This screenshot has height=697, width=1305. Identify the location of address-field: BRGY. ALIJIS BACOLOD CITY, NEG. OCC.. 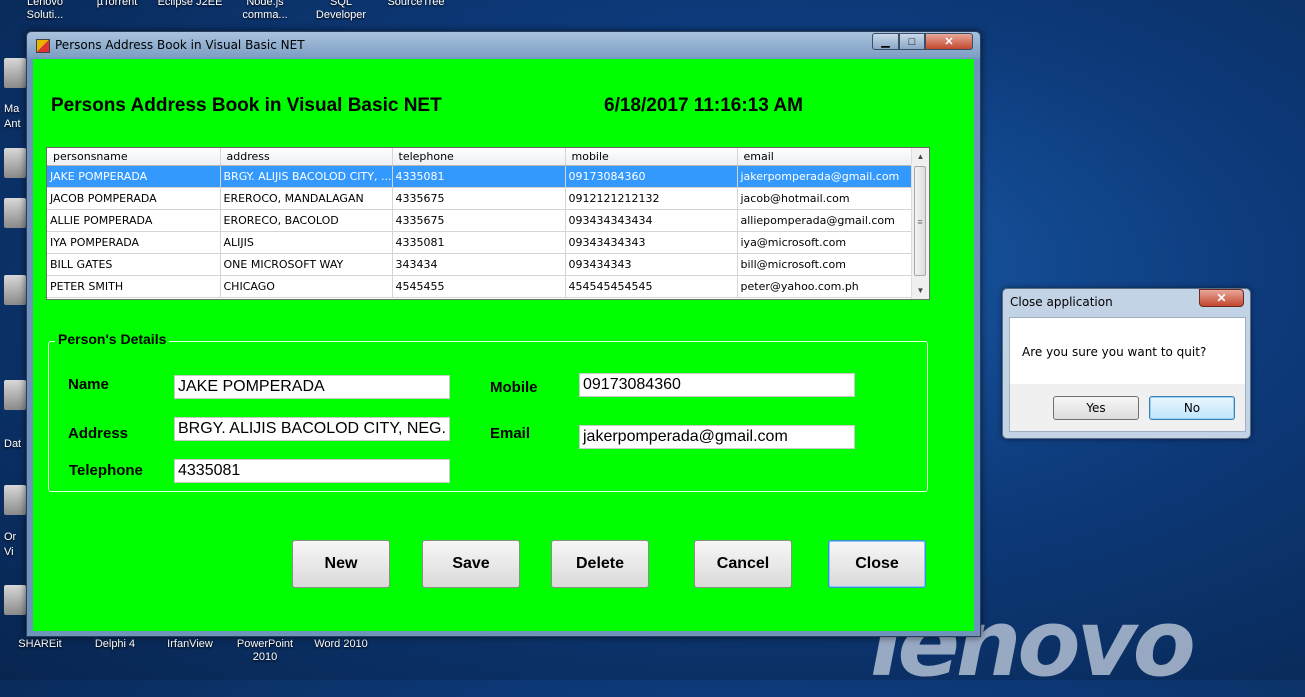
(312, 429).